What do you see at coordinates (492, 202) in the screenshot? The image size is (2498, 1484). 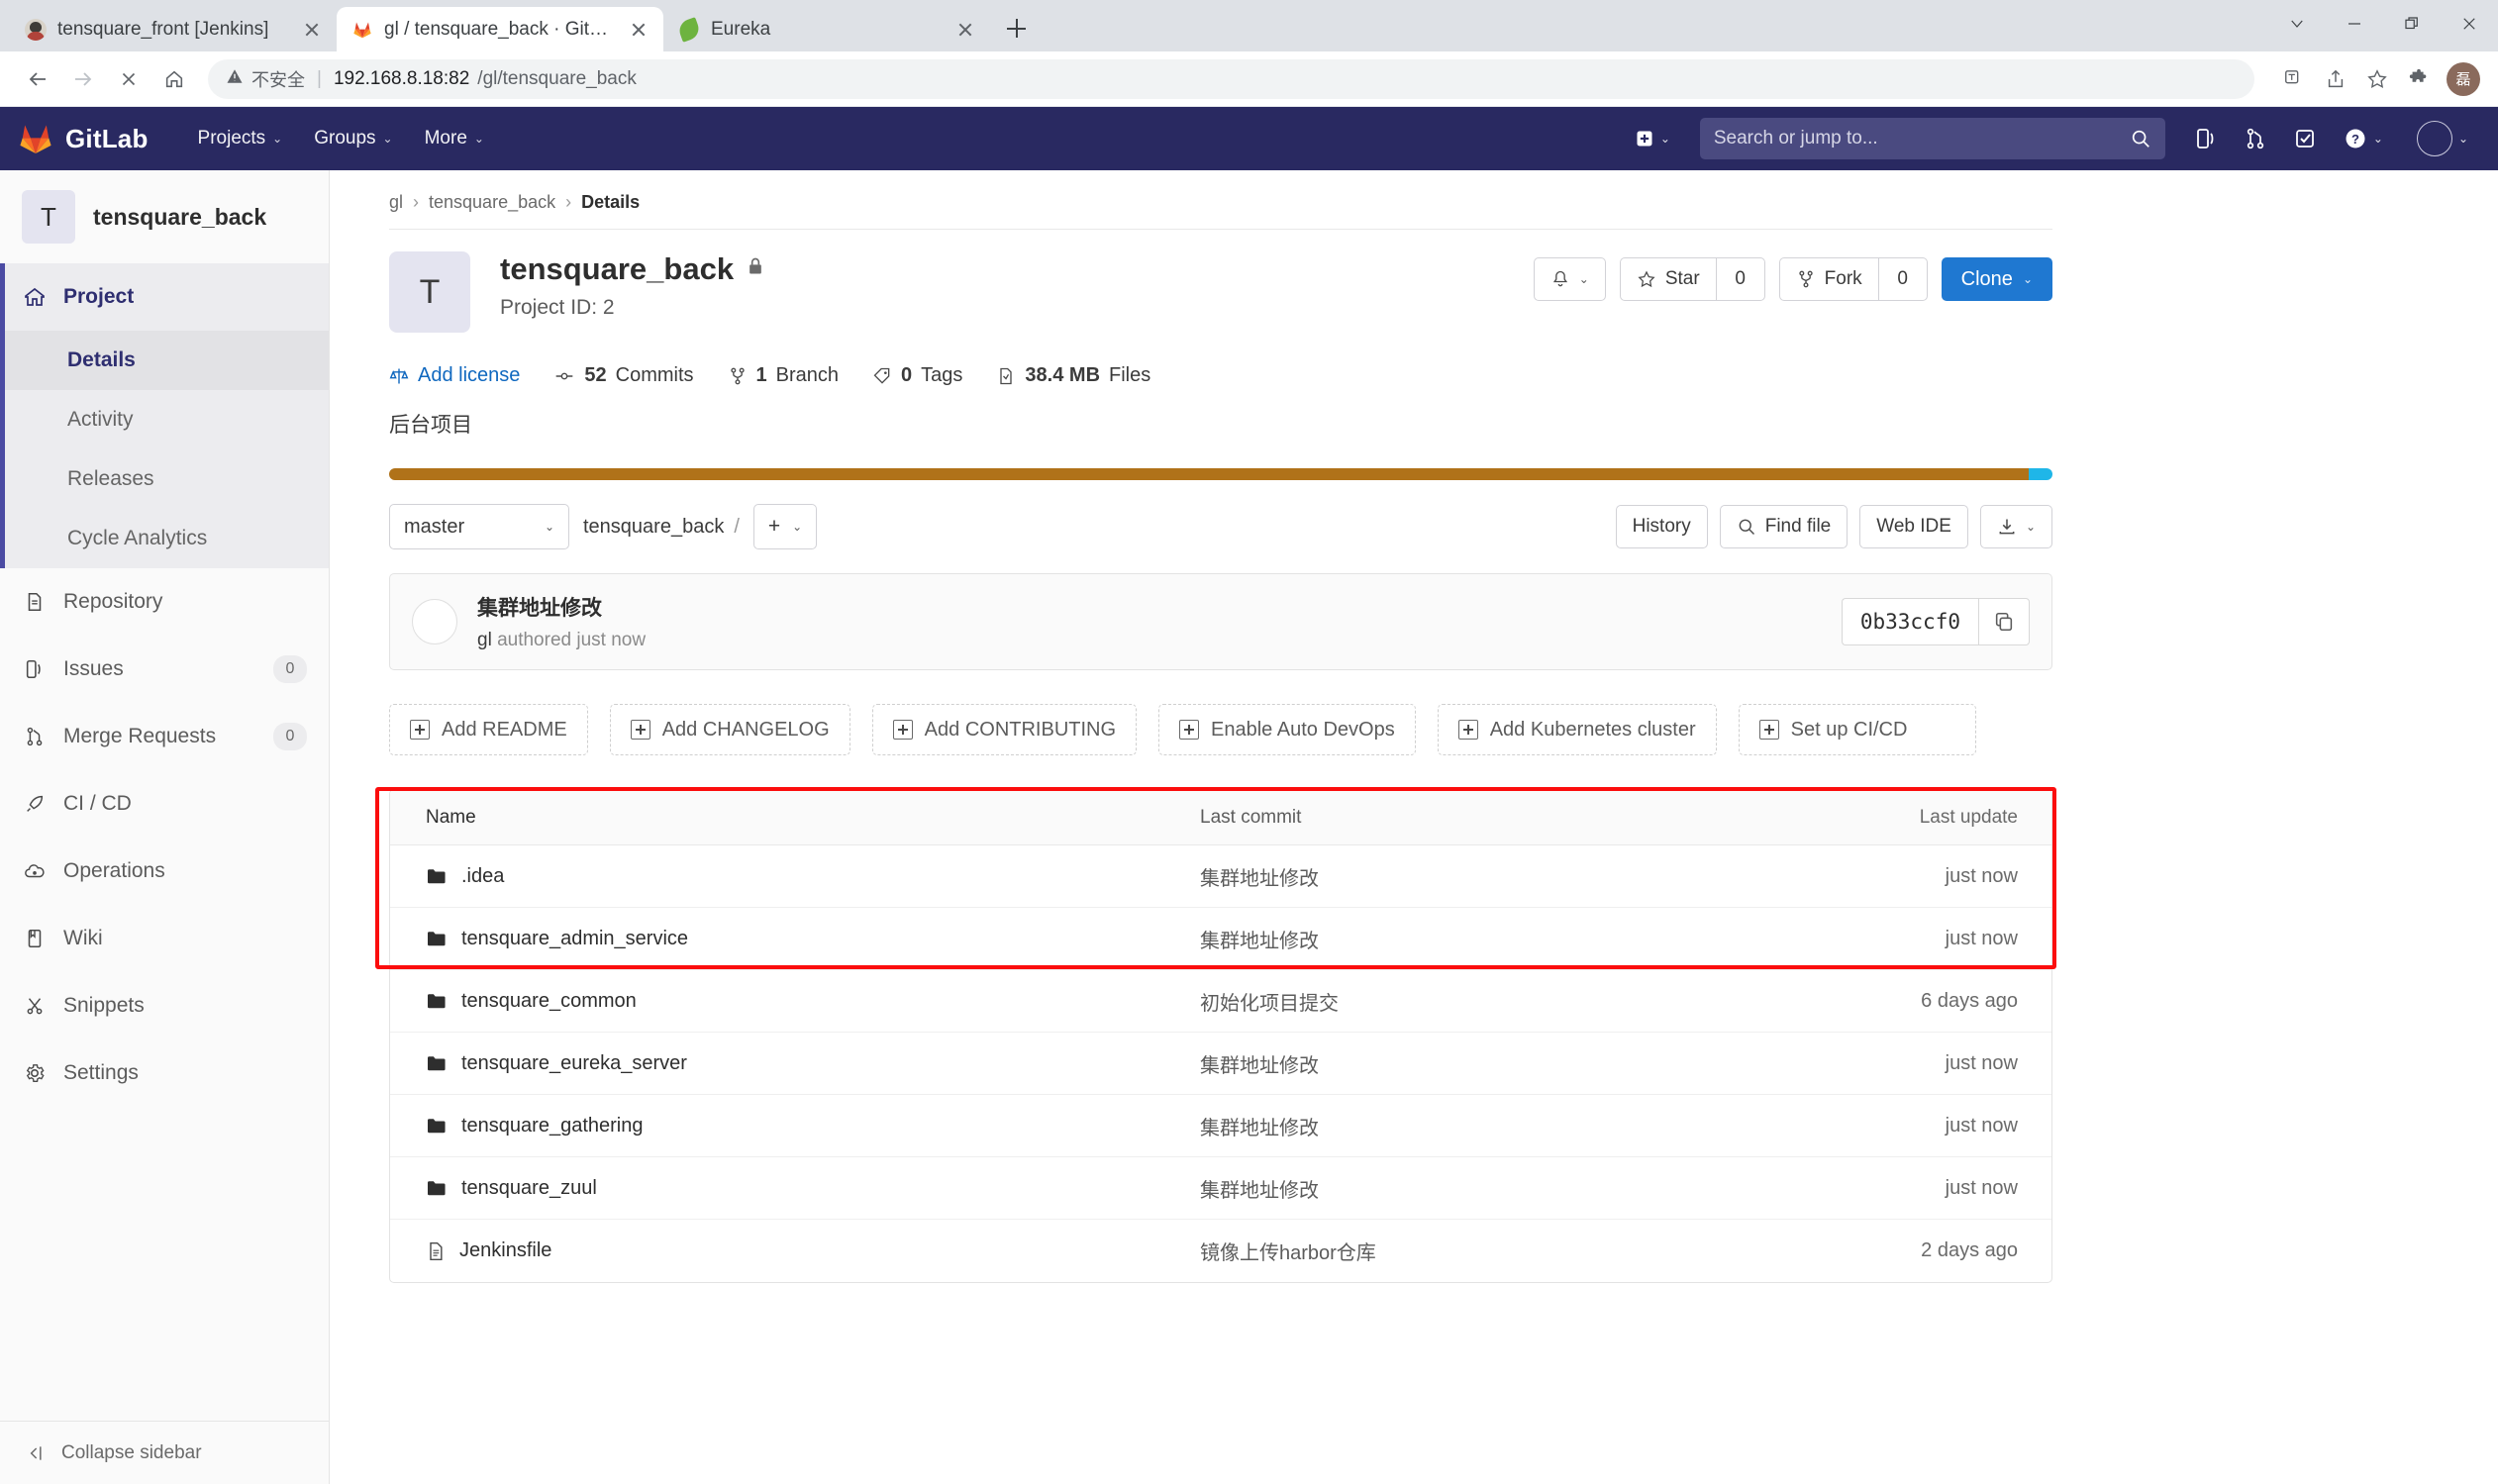 I see `breadcrumb-project: tensquare_back` at bounding box center [492, 202].